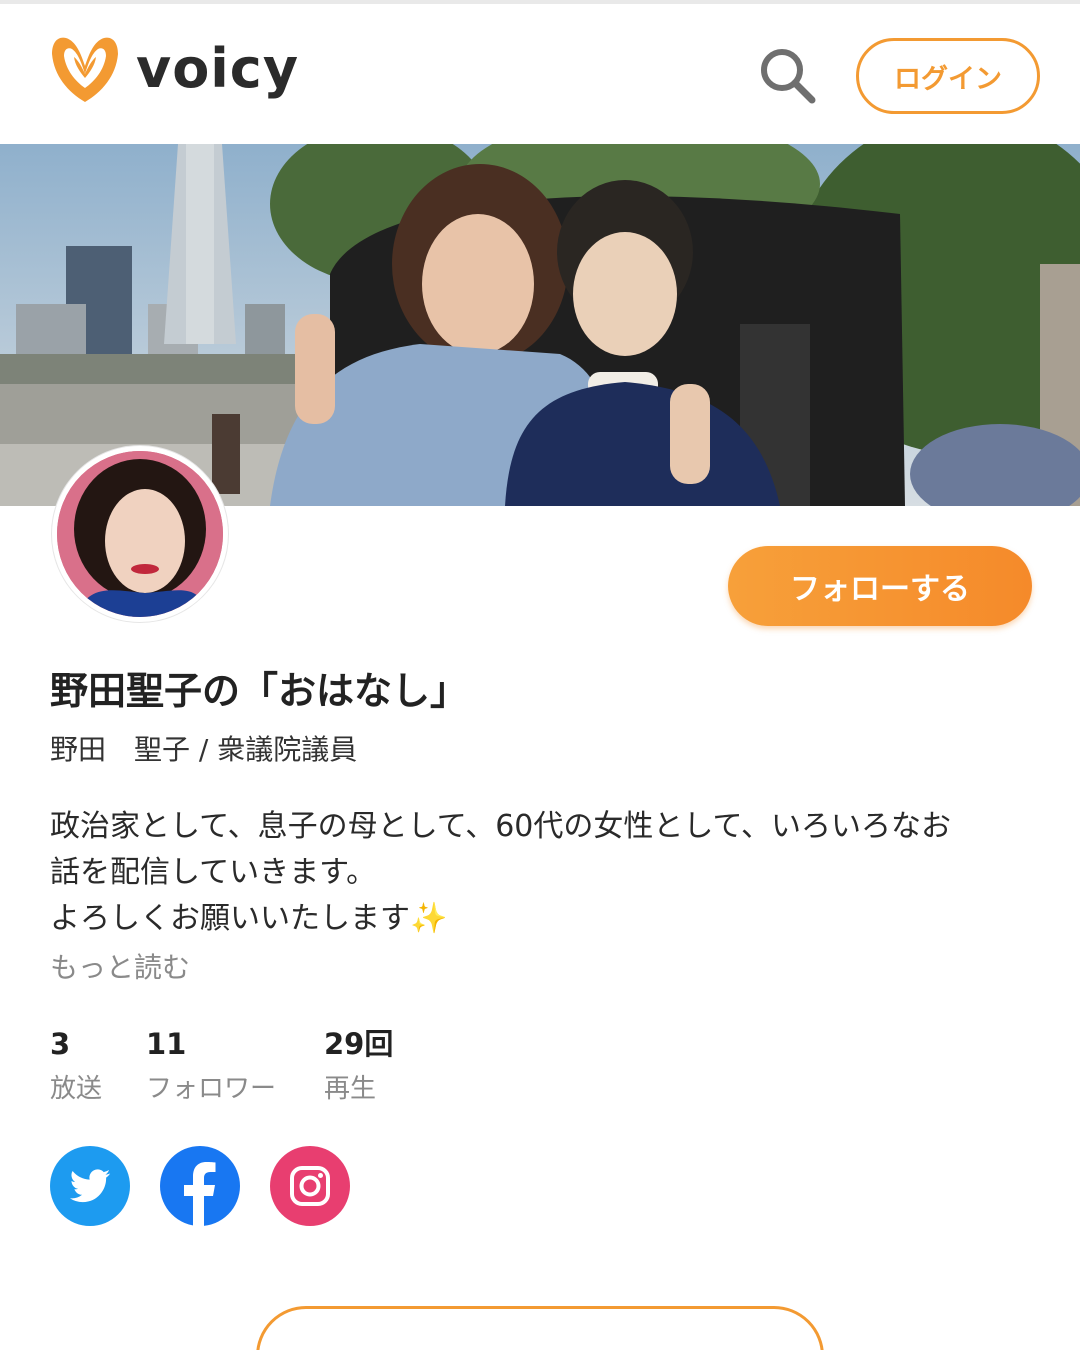 This screenshot has height=1350, width=1080. I want to click on instagram-icon, so click(310, 1186).